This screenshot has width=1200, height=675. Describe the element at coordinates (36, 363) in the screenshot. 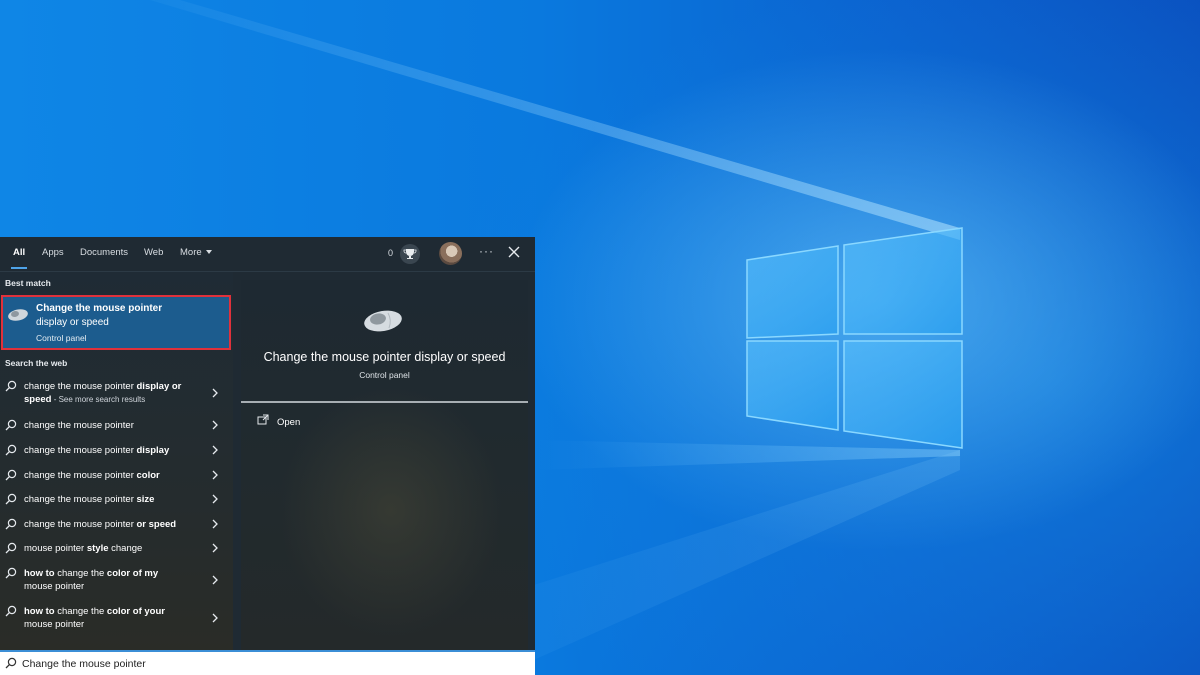

I see `search-web-label: Search the web` at that location.